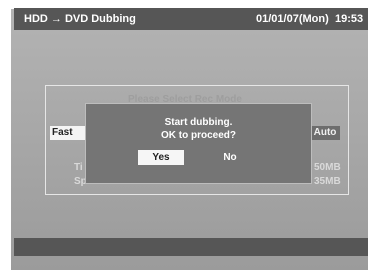 The height and width of the screenshot is (277, 378). I want to click on mode-fast-option: Fast, so click(67, 133).